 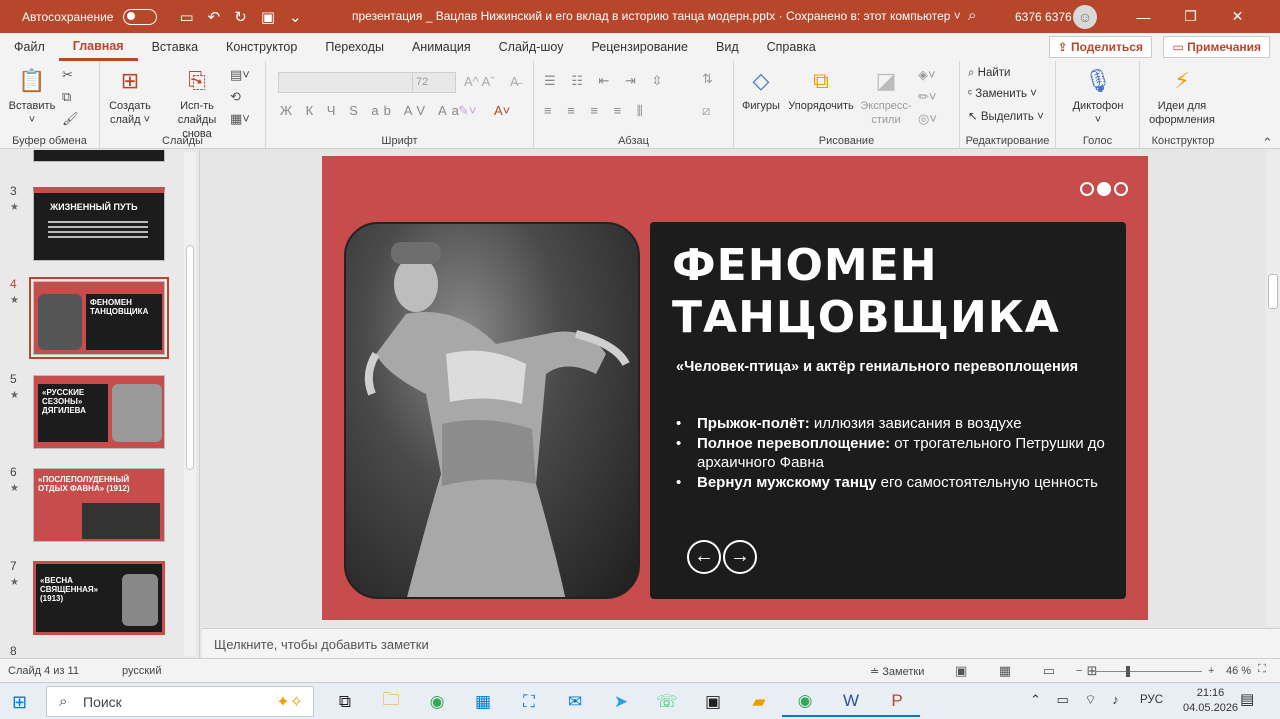 I want to click on tab-animations: Анимация, so click(x=441, y=47).